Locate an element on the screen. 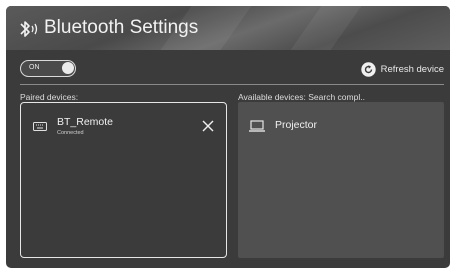 This screenshot has height=271, width=452. refresh-icon is located at coordinates (368, 69).